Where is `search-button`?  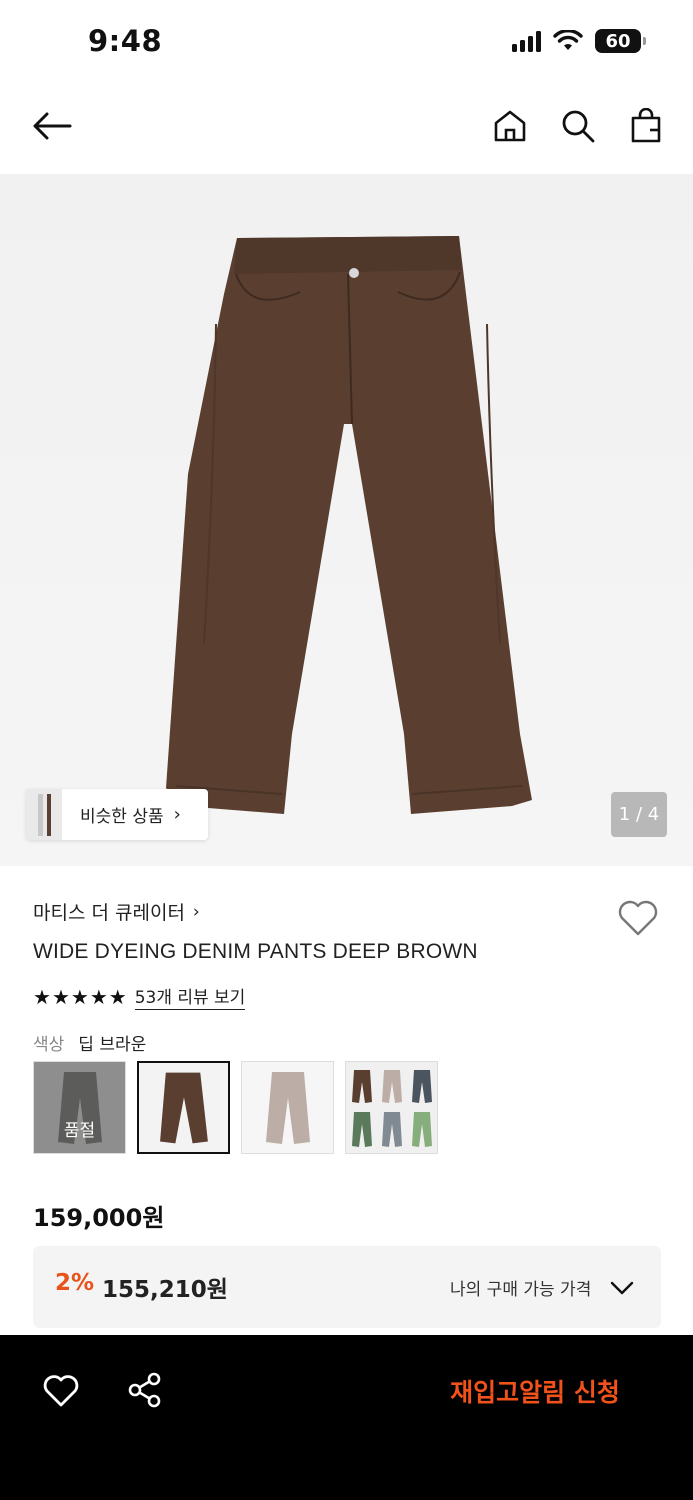 search-button is located at coordinates (578, 126).